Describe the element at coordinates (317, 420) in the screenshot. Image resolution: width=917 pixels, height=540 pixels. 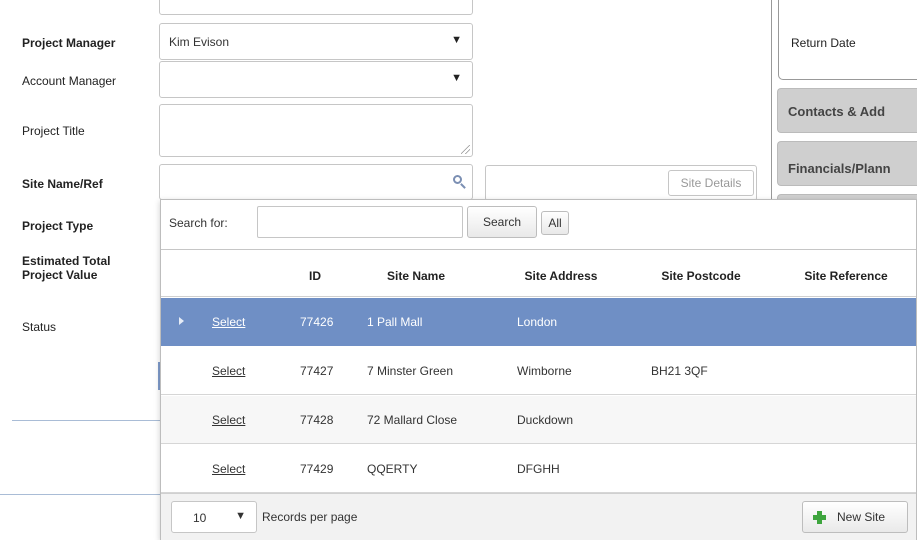
I see `cell-id: 77428` at that location.